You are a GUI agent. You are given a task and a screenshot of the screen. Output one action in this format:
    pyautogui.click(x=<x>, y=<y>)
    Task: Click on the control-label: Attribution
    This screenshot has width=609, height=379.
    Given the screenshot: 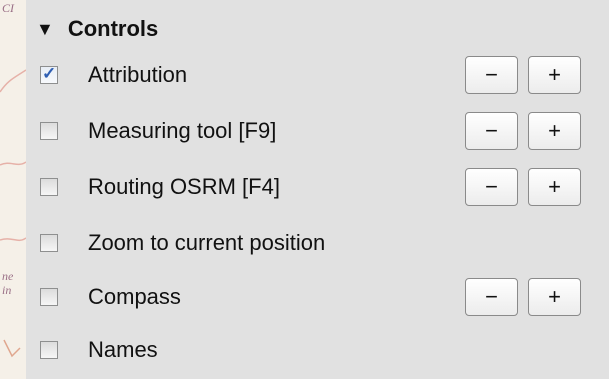 What is the action you would take?
    pyautogui.click(x=138, y=74)
    